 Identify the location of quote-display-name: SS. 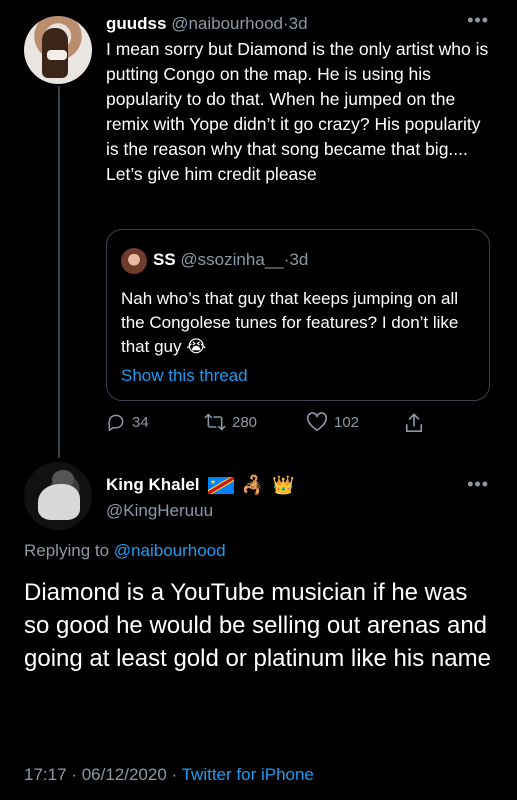
(164, 259).